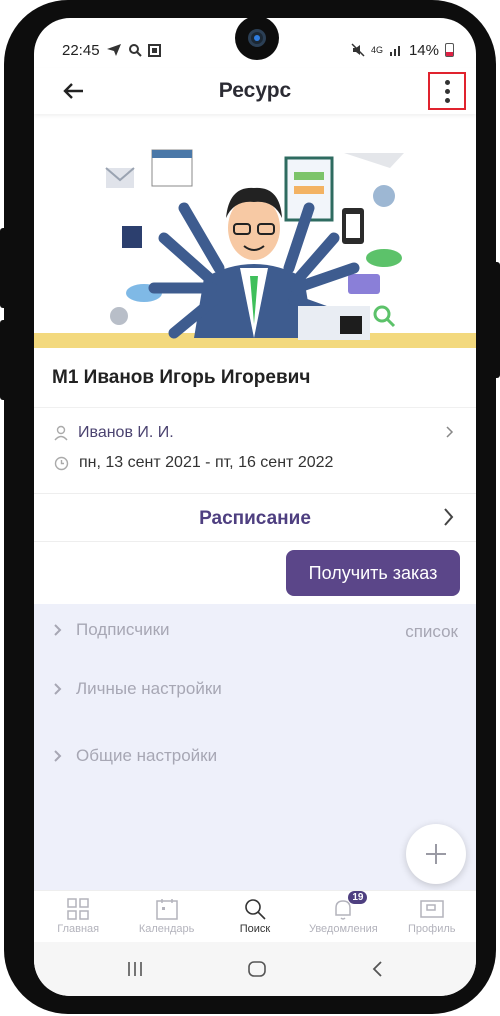 This screenshot has height=1016, width=500. Describe the element at coordinates (423, 50) in the screenshot. I see `battery-percent: 14%` at that location.